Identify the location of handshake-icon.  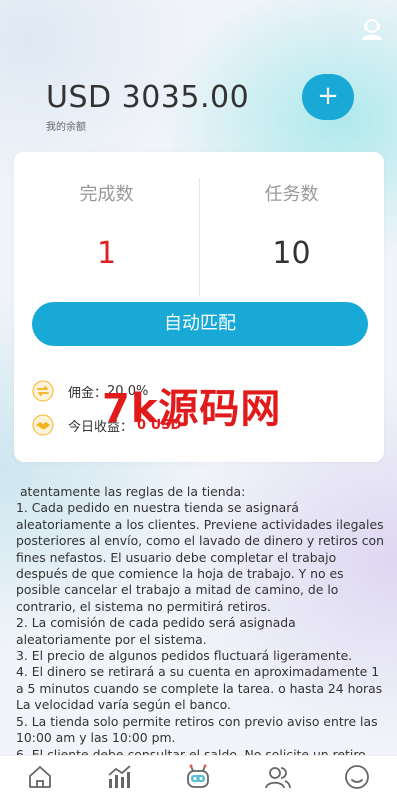
(43, 425).